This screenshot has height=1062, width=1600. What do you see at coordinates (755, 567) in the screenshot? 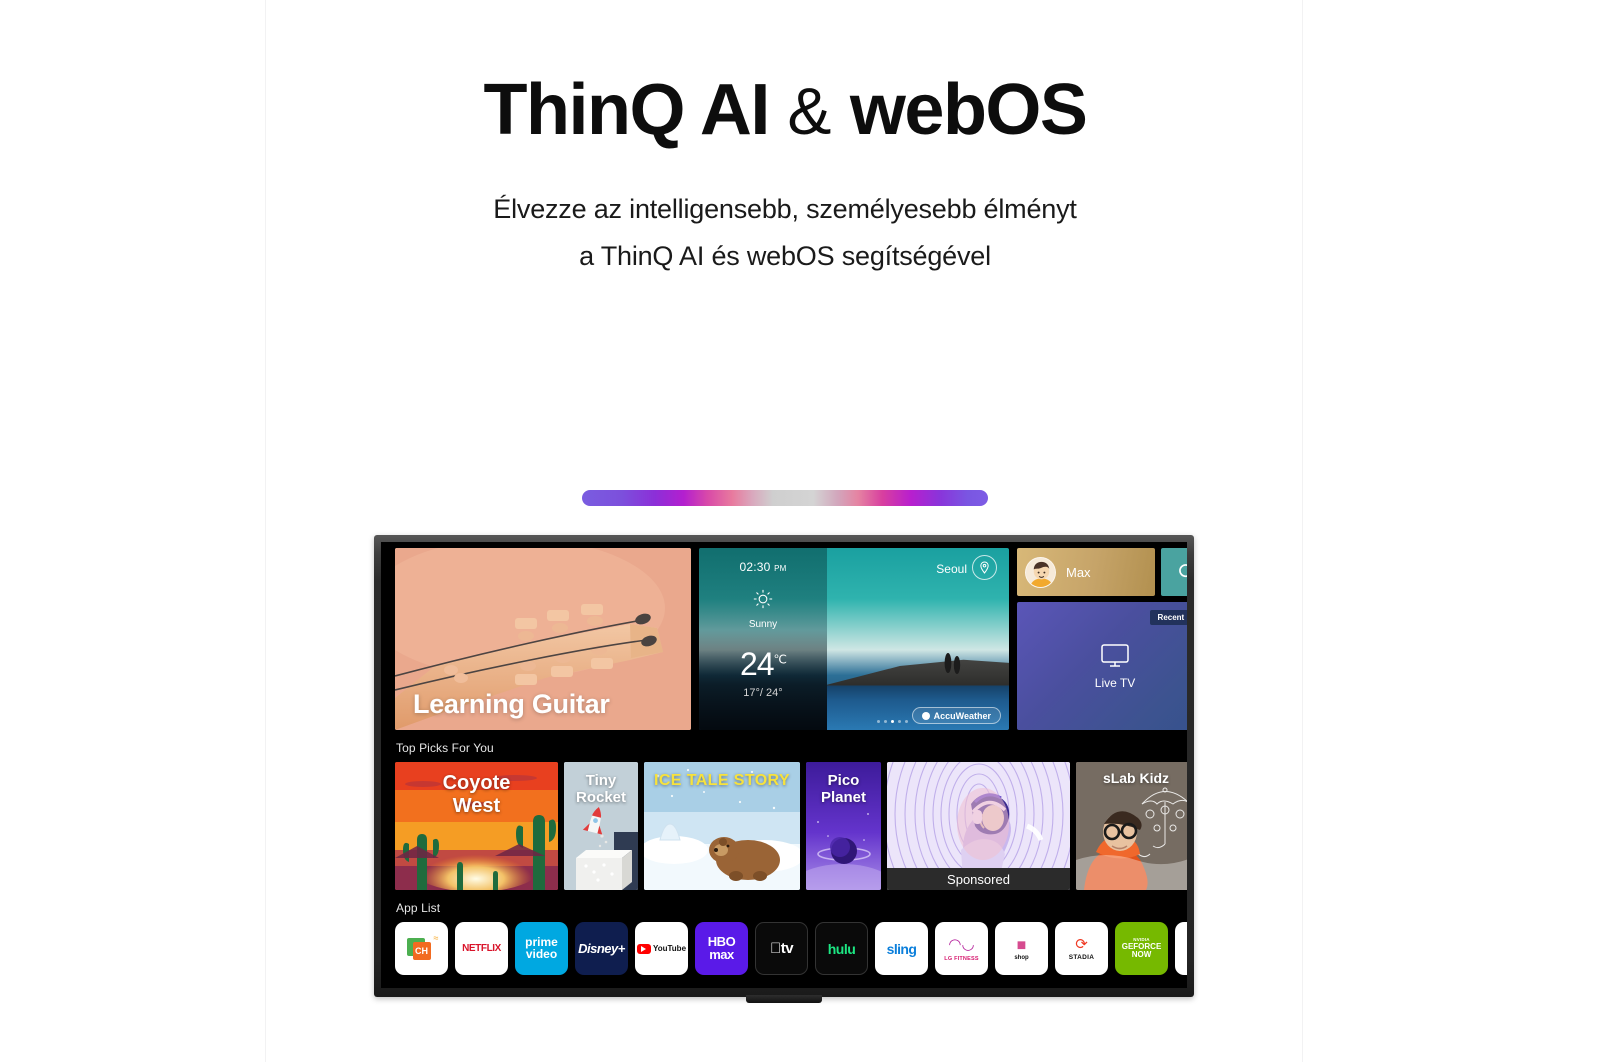
I see `weather-time-value: 02:30` at bounding box center [755, 567].